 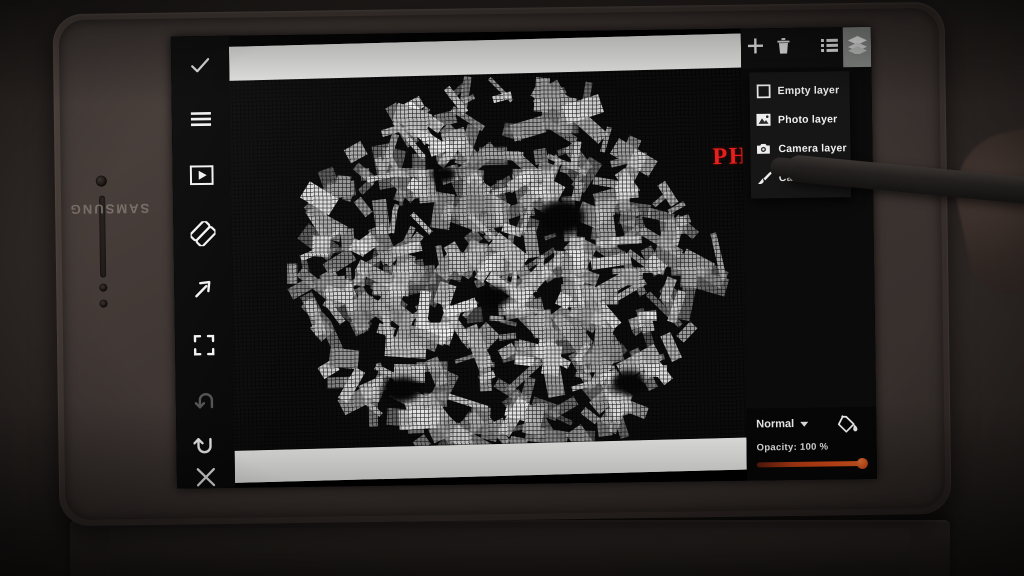 I want to click on brand-logo: SAMSUNG, so click(x=109, y=209).